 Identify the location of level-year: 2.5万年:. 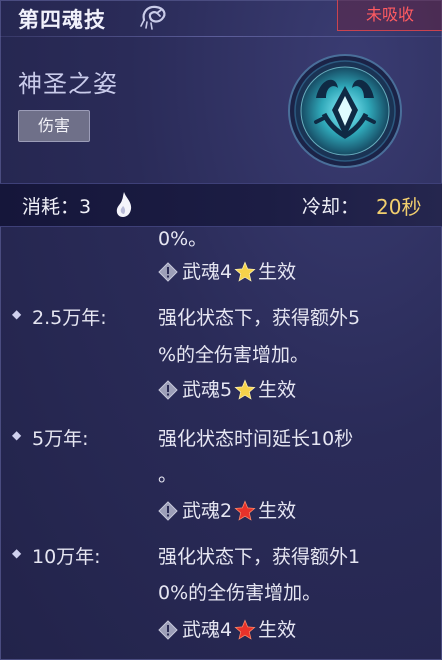
(69, 318).